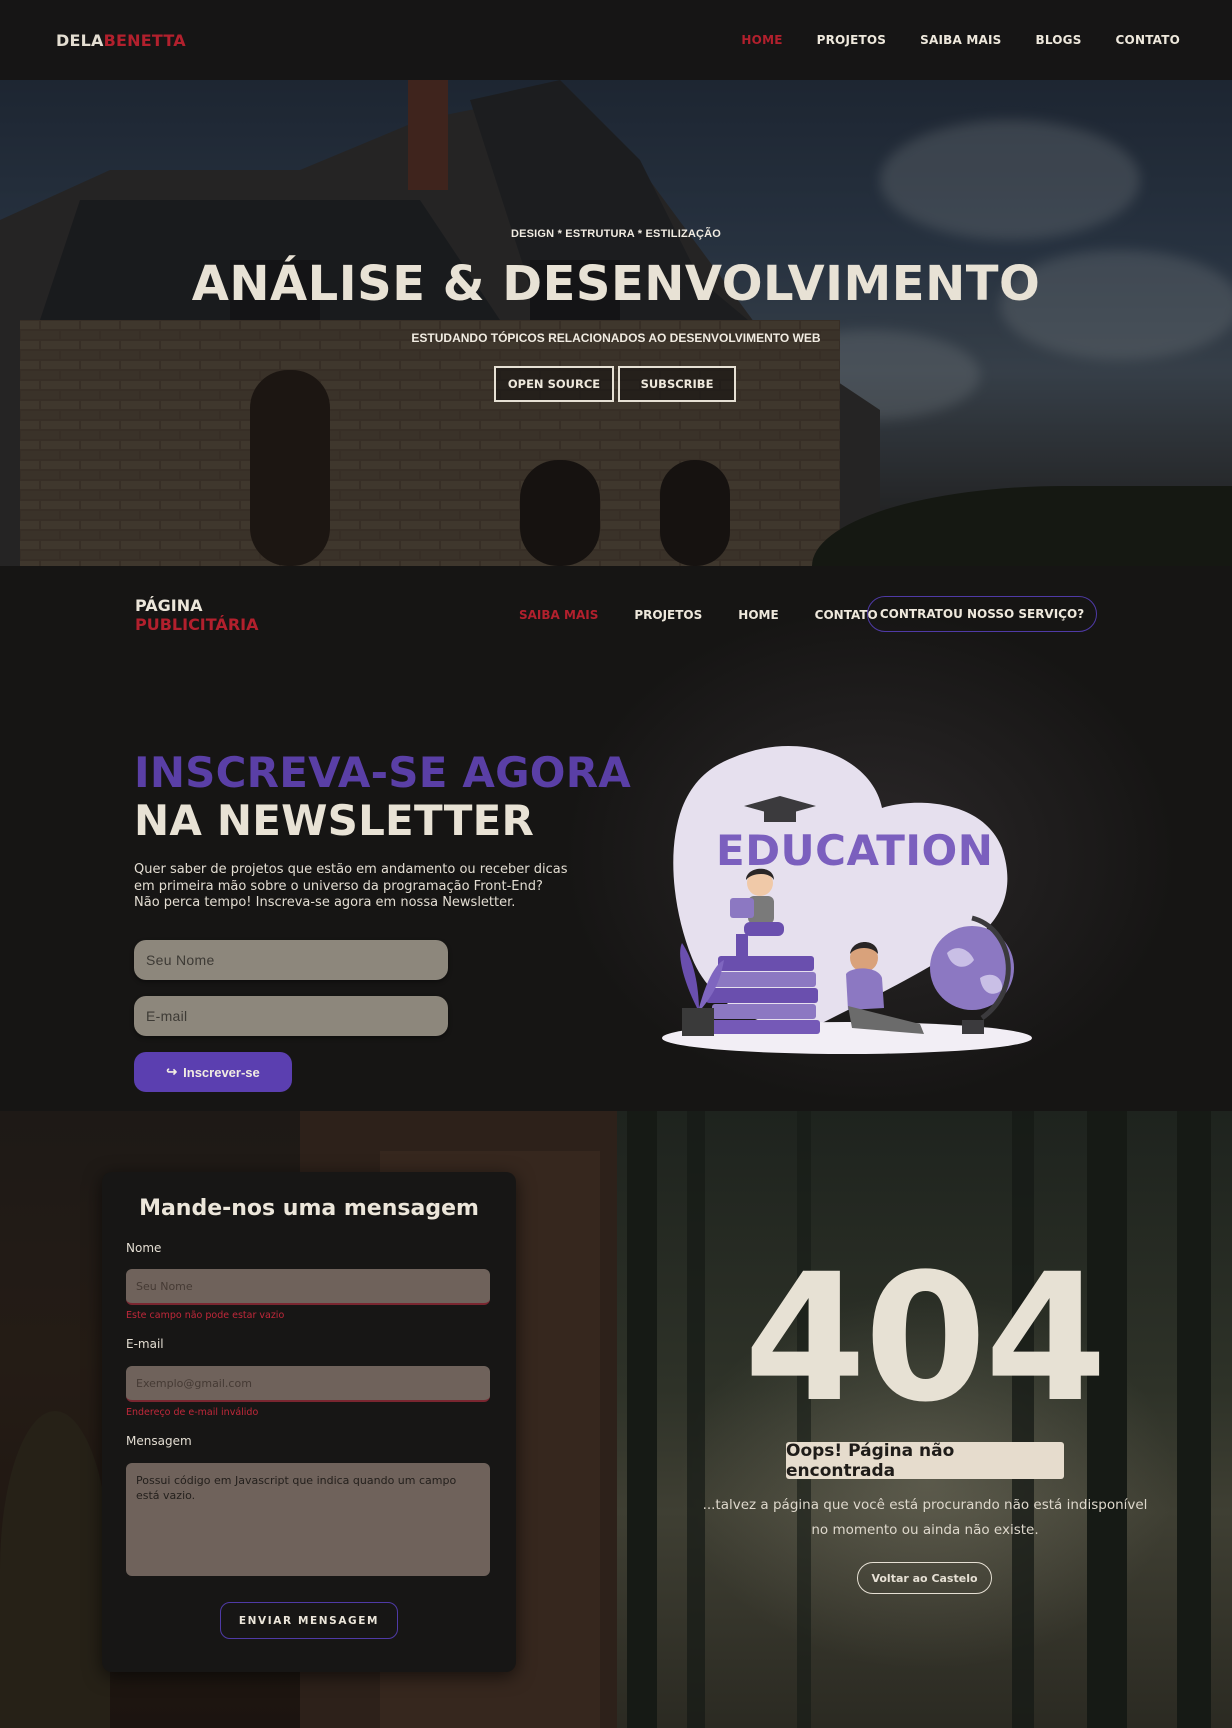  Describe the element at coordinates (205, 1315) in the screenshot. I see `name-error-message: Este campo não pode estar vazio` at that location.